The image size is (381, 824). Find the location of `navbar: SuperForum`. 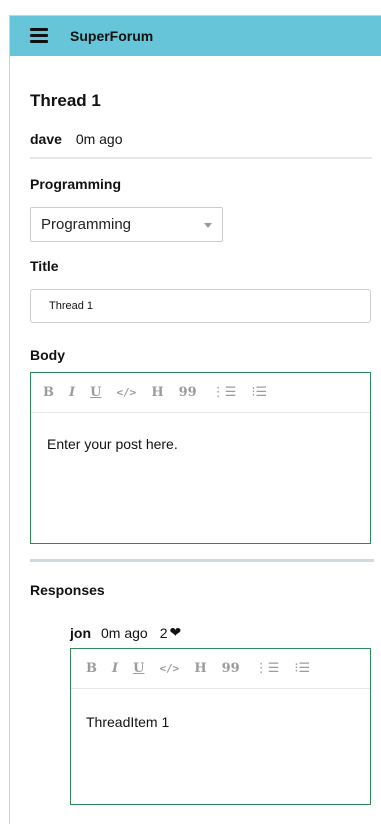

navbar: SuperForum is located at coordinates (195, 36).